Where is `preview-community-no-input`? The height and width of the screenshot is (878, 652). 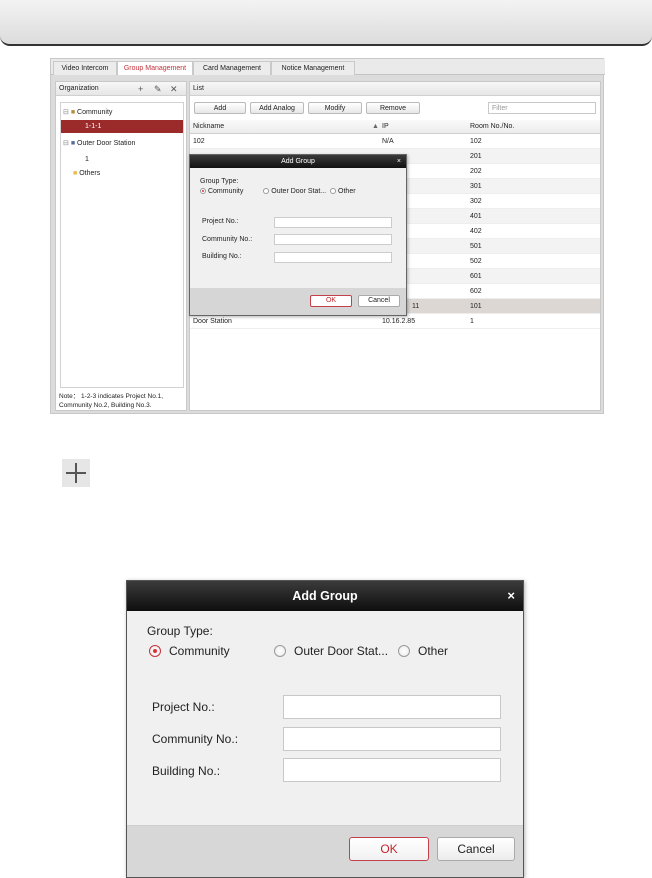 preview-community-no-input is located at coordinates (333, 239).